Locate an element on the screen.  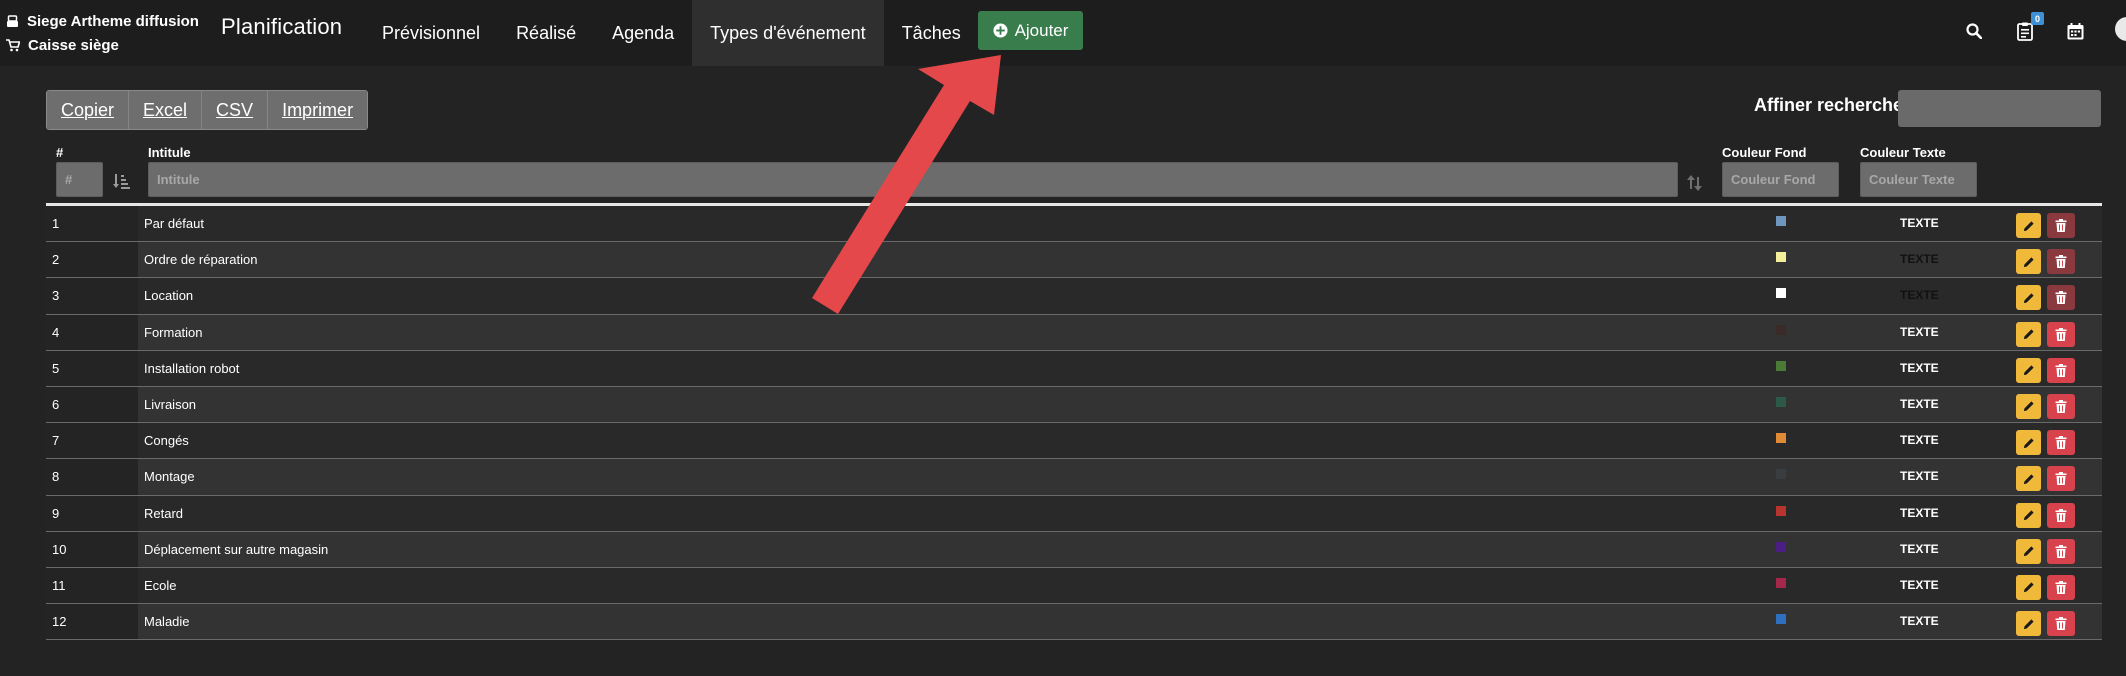
table-row: 8 Montage TEXTE is located at coordinates (1074, 477).